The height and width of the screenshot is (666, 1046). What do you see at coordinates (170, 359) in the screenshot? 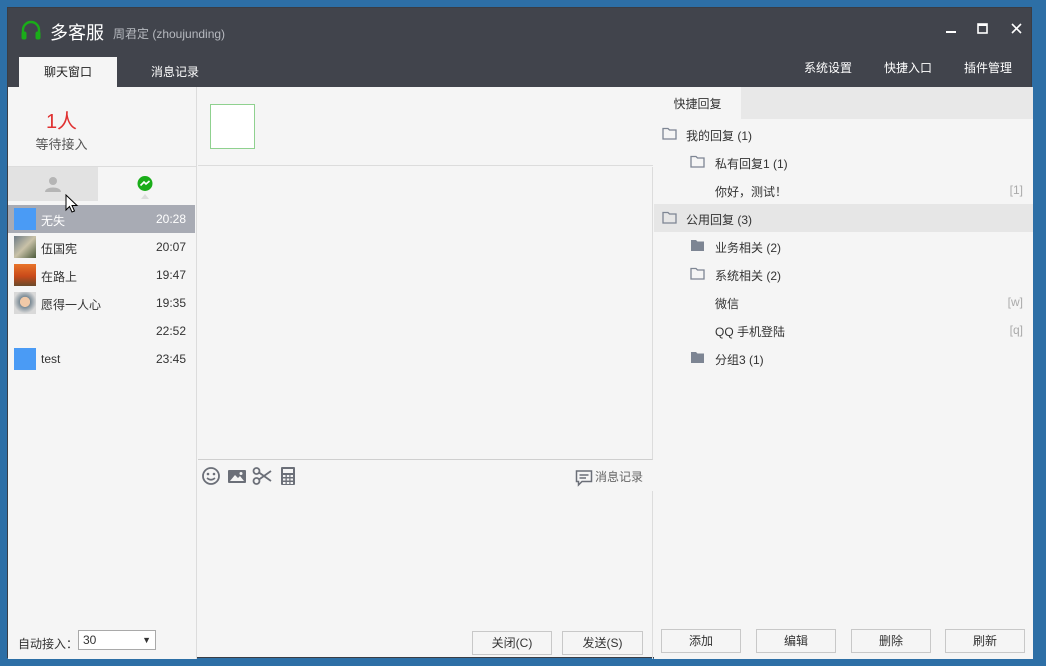
I see `session-time: 23:45` at bounding box center [170, 359].